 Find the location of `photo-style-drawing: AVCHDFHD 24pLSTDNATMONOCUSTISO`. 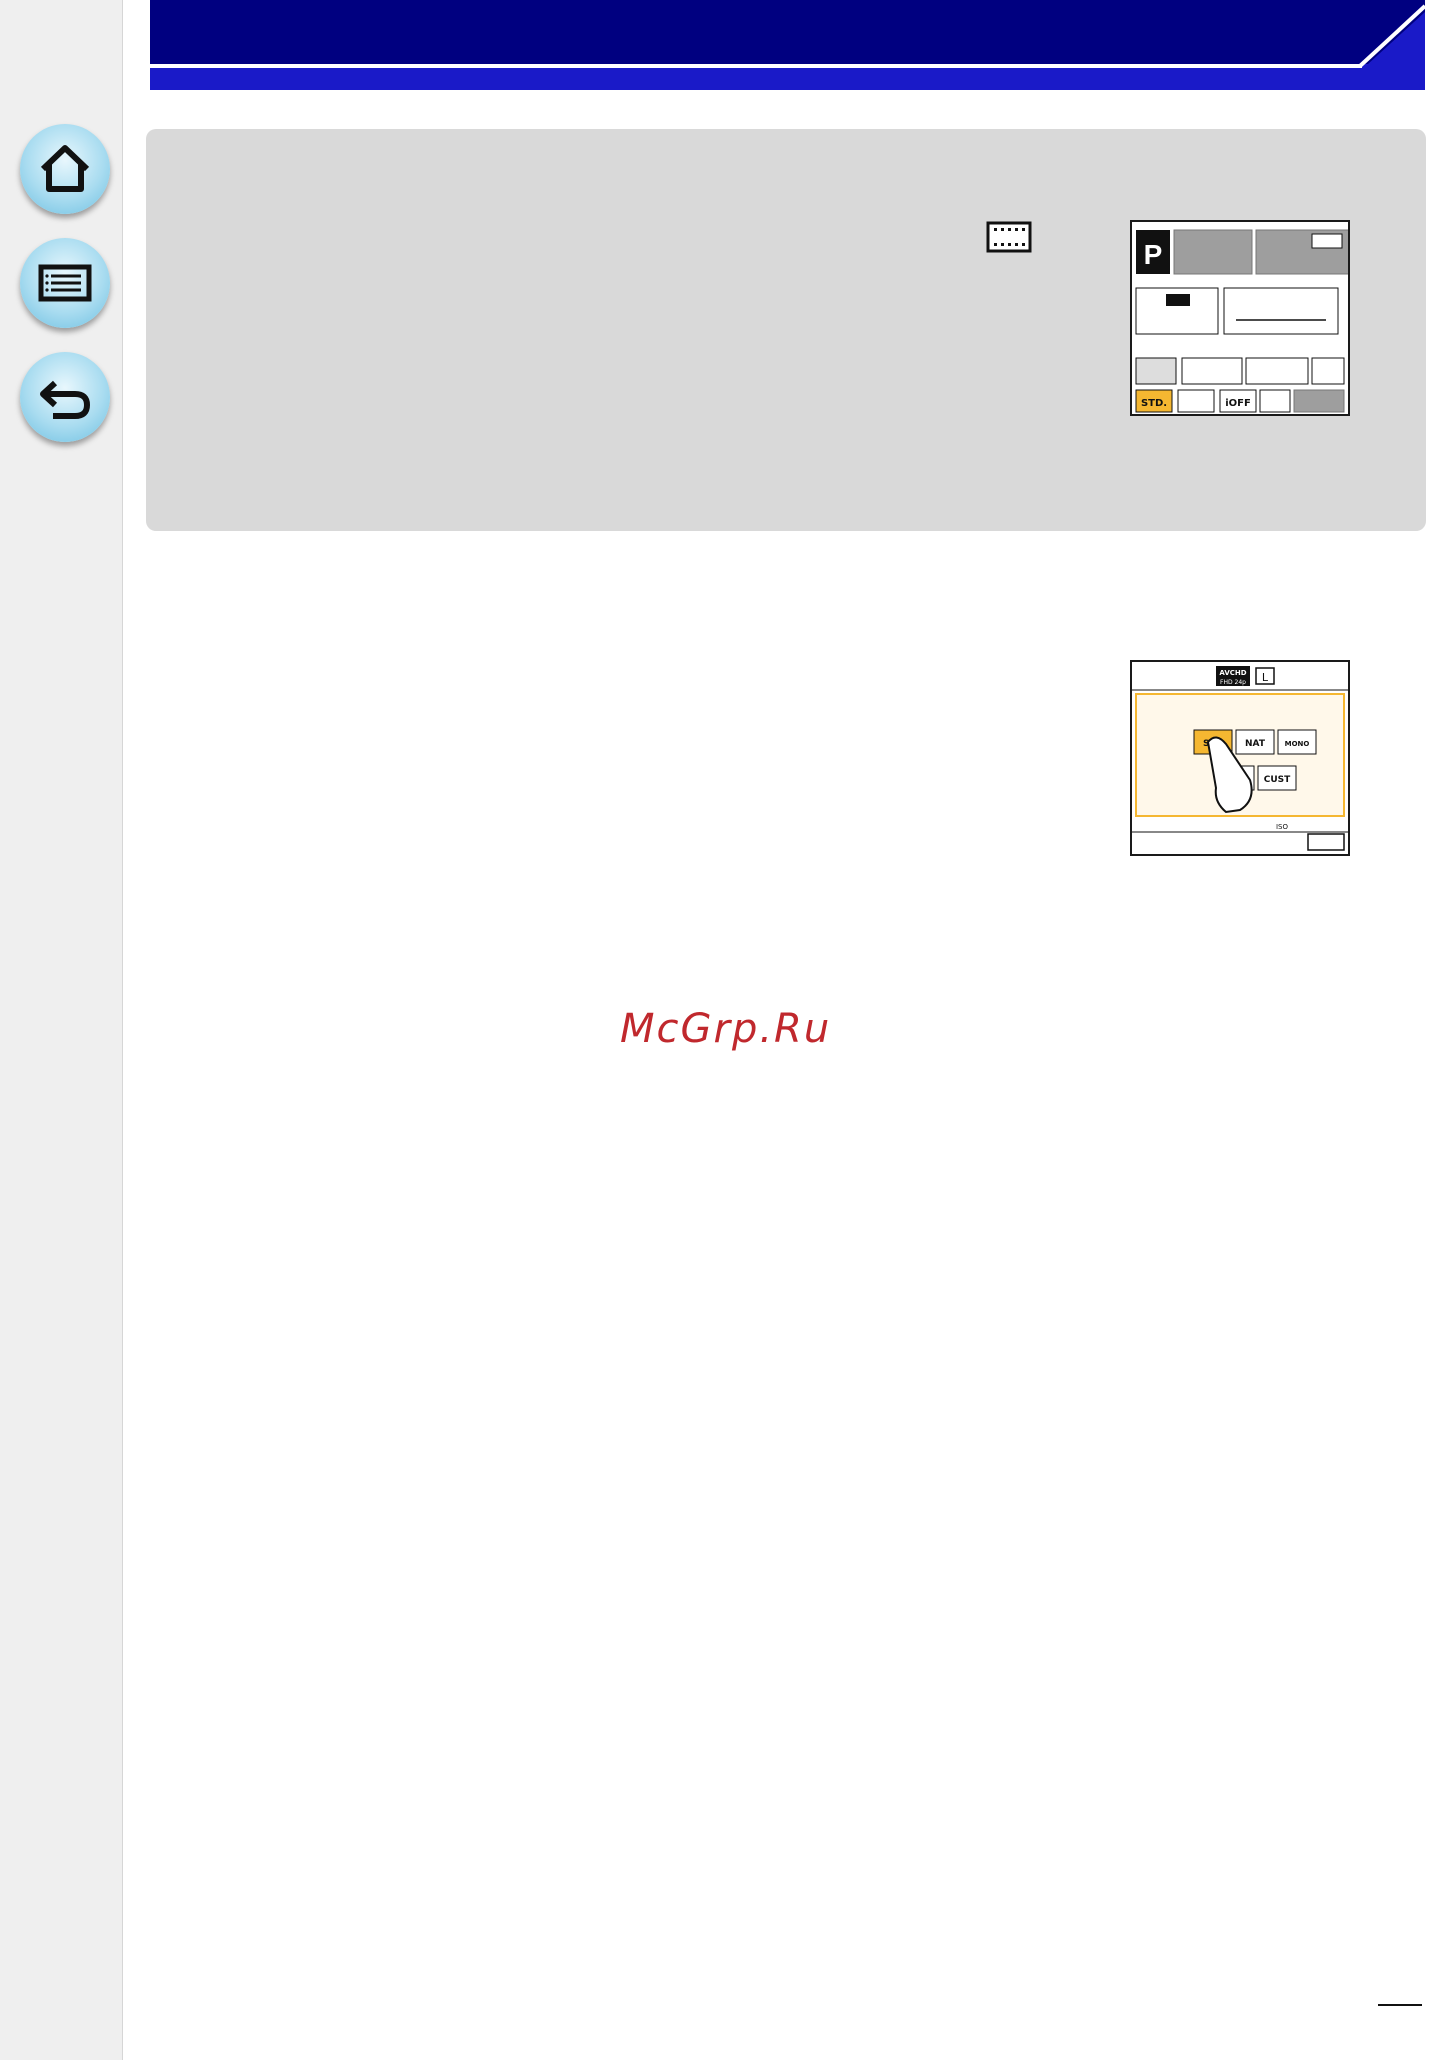

photo-style-drawing: AVCHDFHD 24pLSTDNATMONOCUSTISO is located at coordinates (1240, 758).